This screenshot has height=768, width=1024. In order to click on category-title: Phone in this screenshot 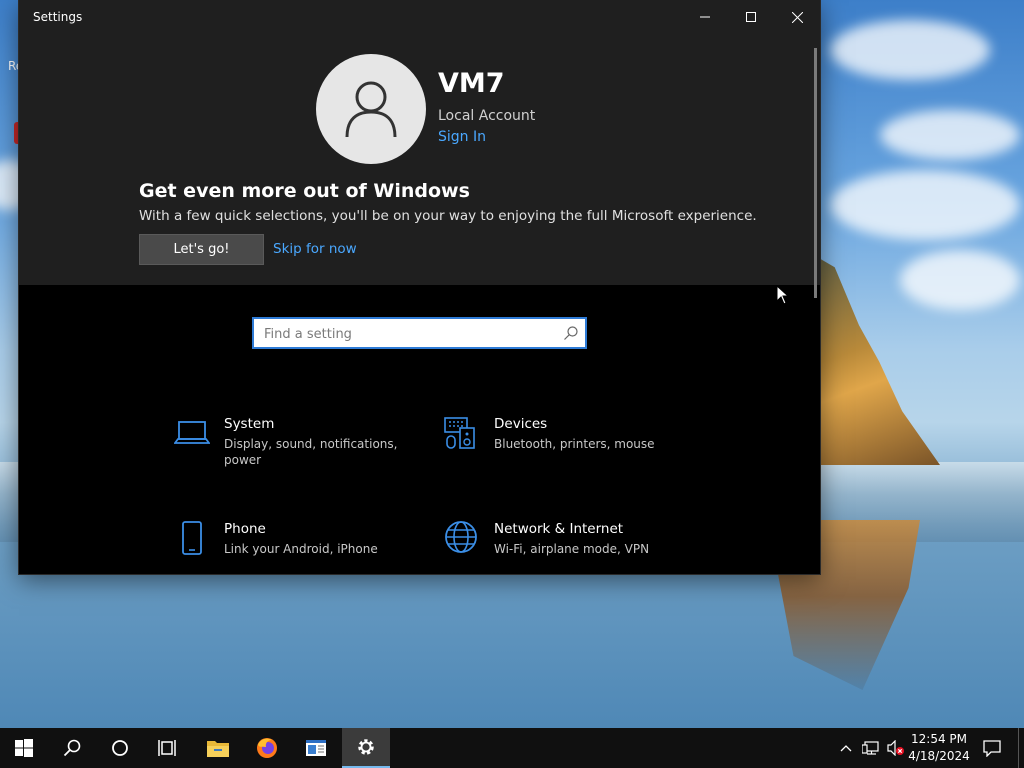, I will do `click(245, 529)`.